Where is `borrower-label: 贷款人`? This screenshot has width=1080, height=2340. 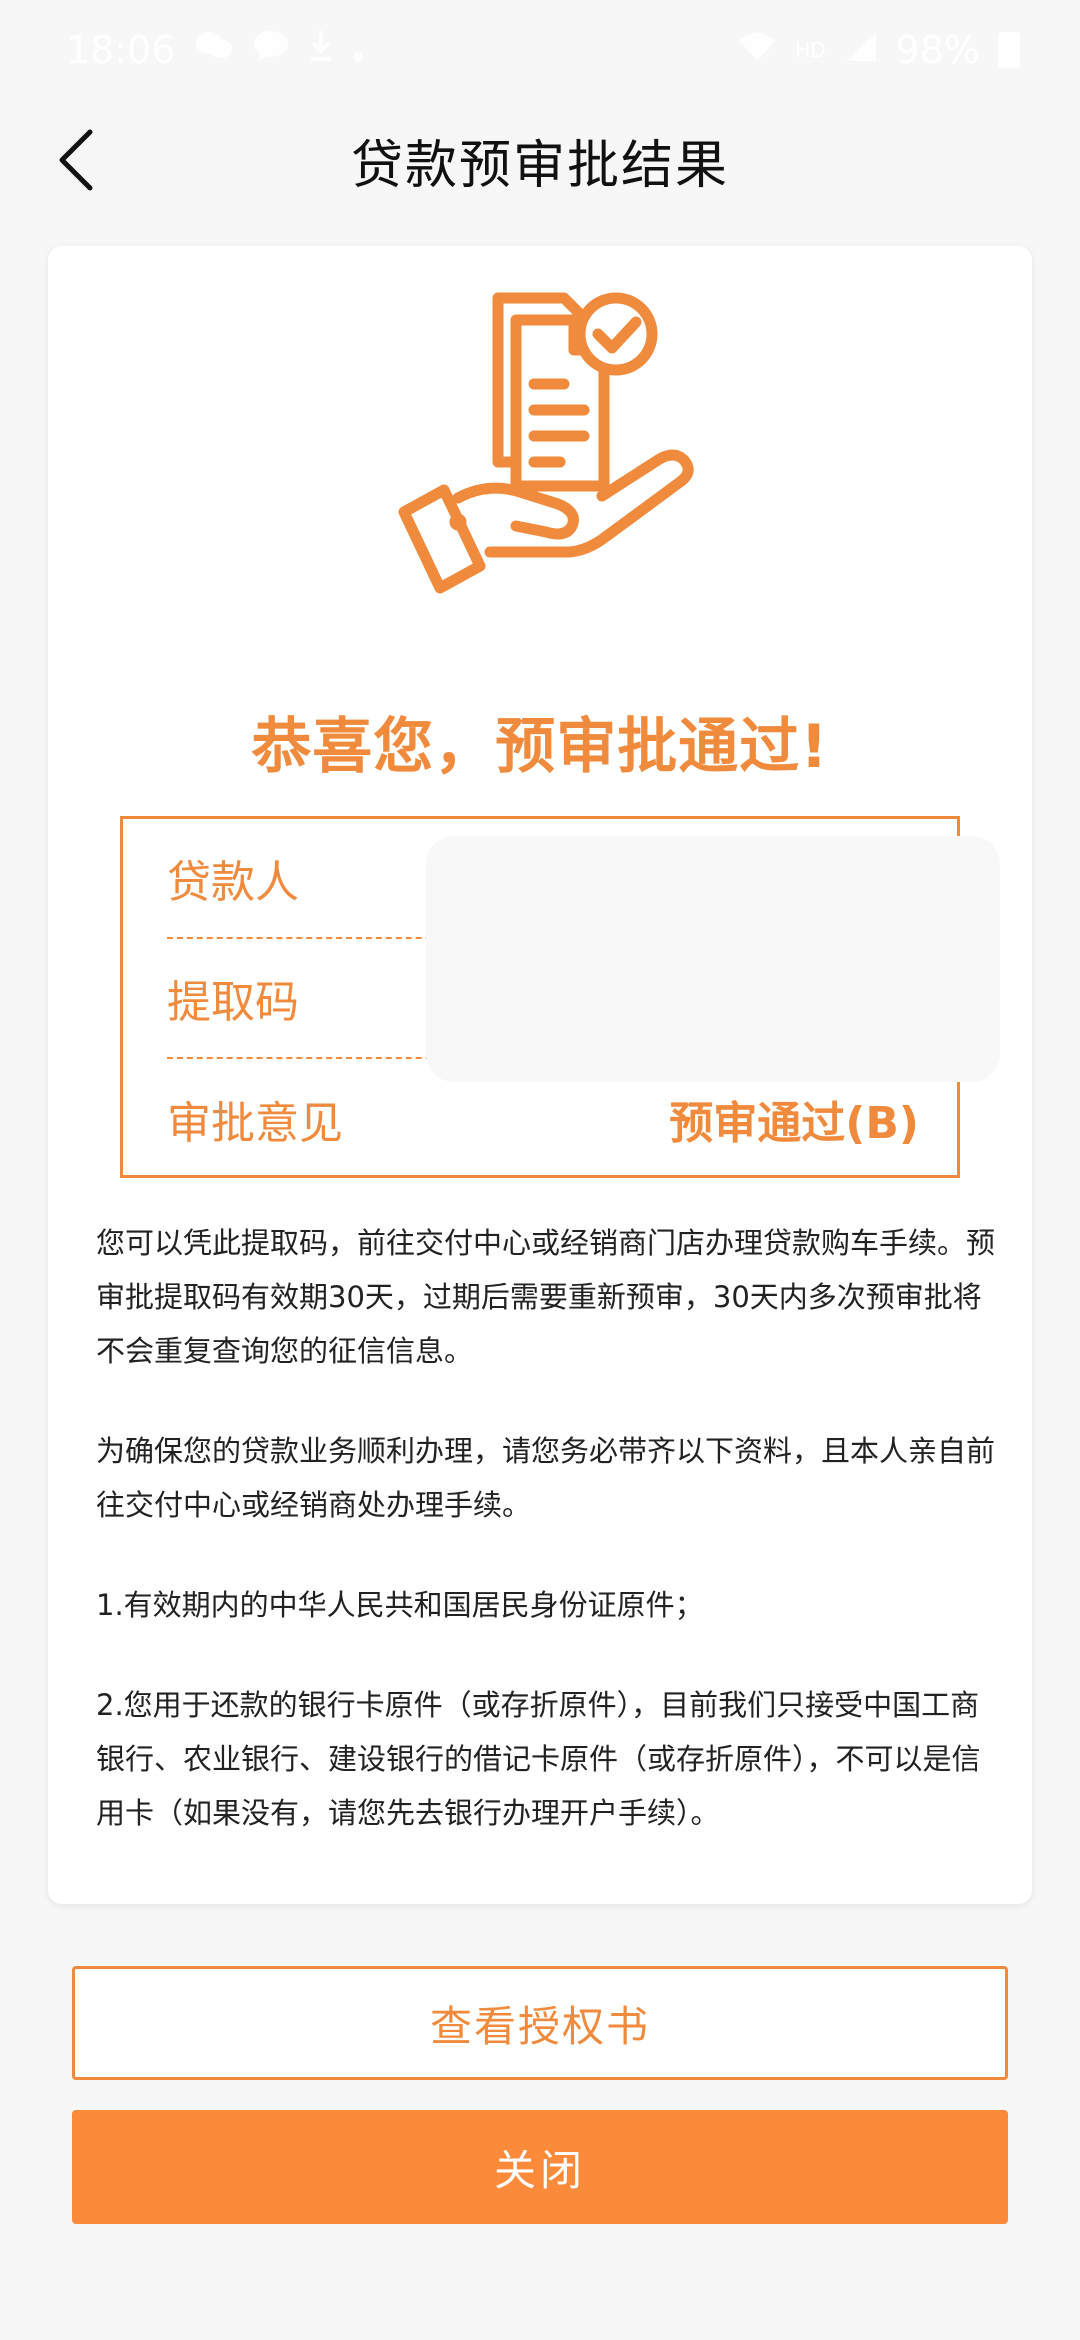
borrower-label: 贷款人 is located at coordinates (233, 882).